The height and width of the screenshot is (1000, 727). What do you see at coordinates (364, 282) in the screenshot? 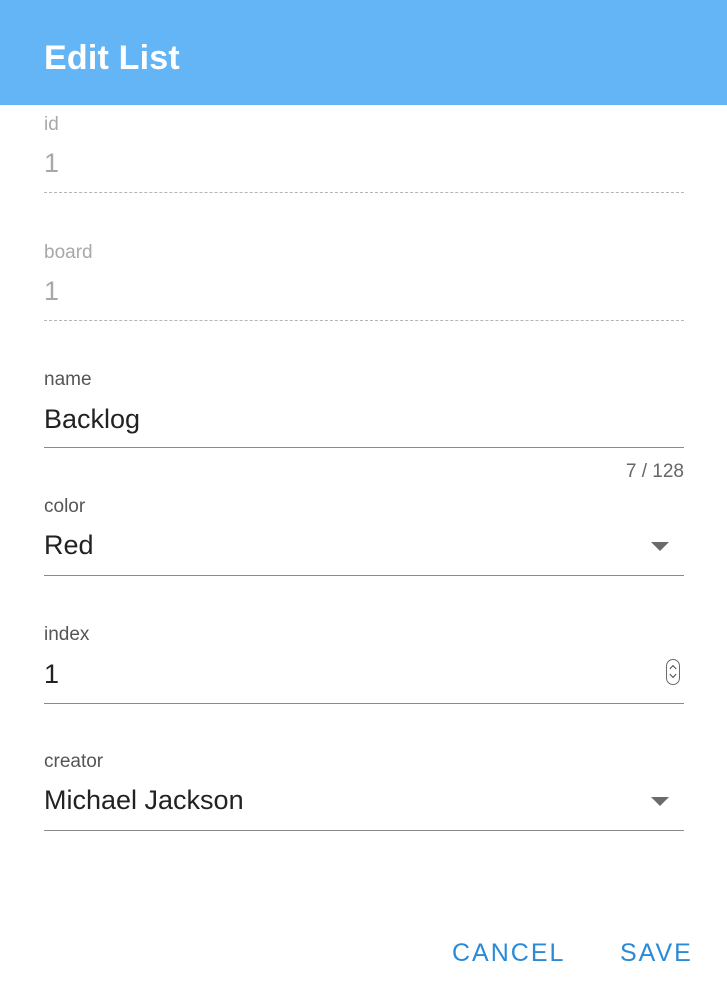
I see `board-field: board 1` at bounding box center [364, 282].